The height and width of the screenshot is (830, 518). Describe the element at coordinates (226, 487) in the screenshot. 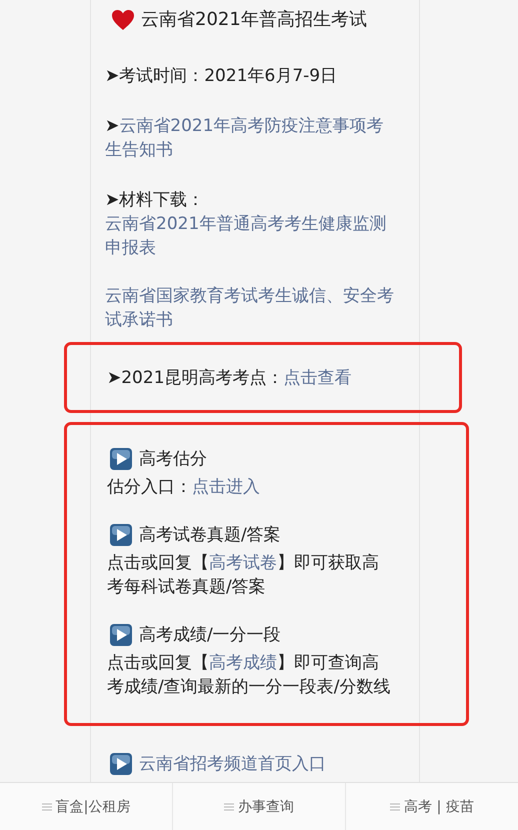

I see `service-link: 点击进入` at that location.